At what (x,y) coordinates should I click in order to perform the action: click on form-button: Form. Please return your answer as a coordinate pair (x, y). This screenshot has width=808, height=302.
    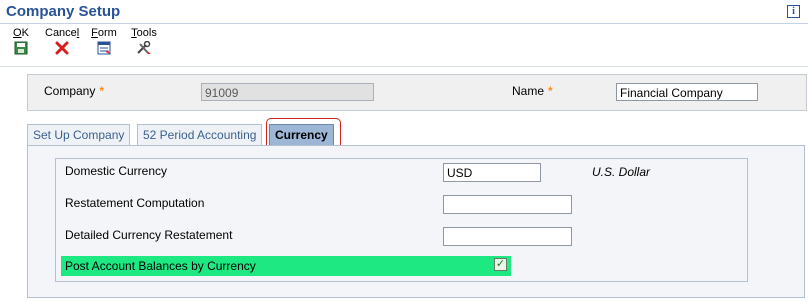
    Looking at the image, I should click on (104, 41).